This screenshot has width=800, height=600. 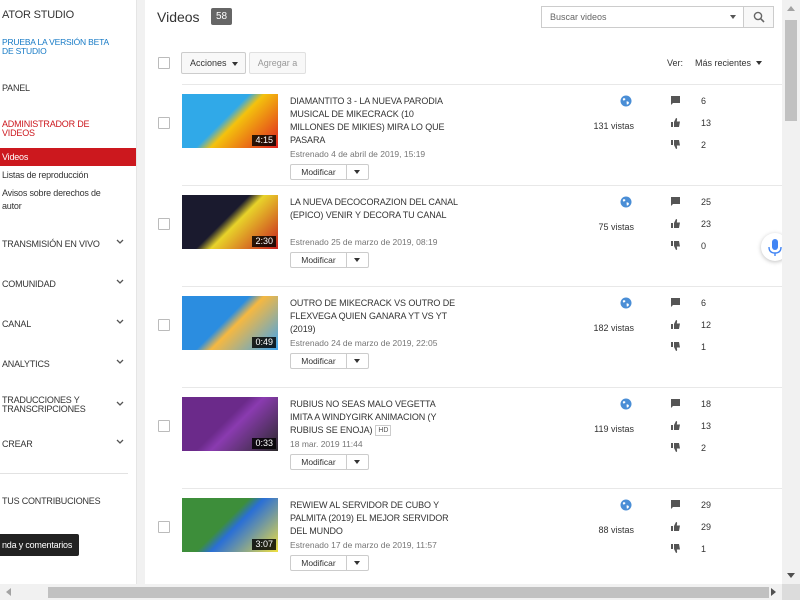 I want to click on sidebar-item-label: CREAR, so click(x=17, y=444).